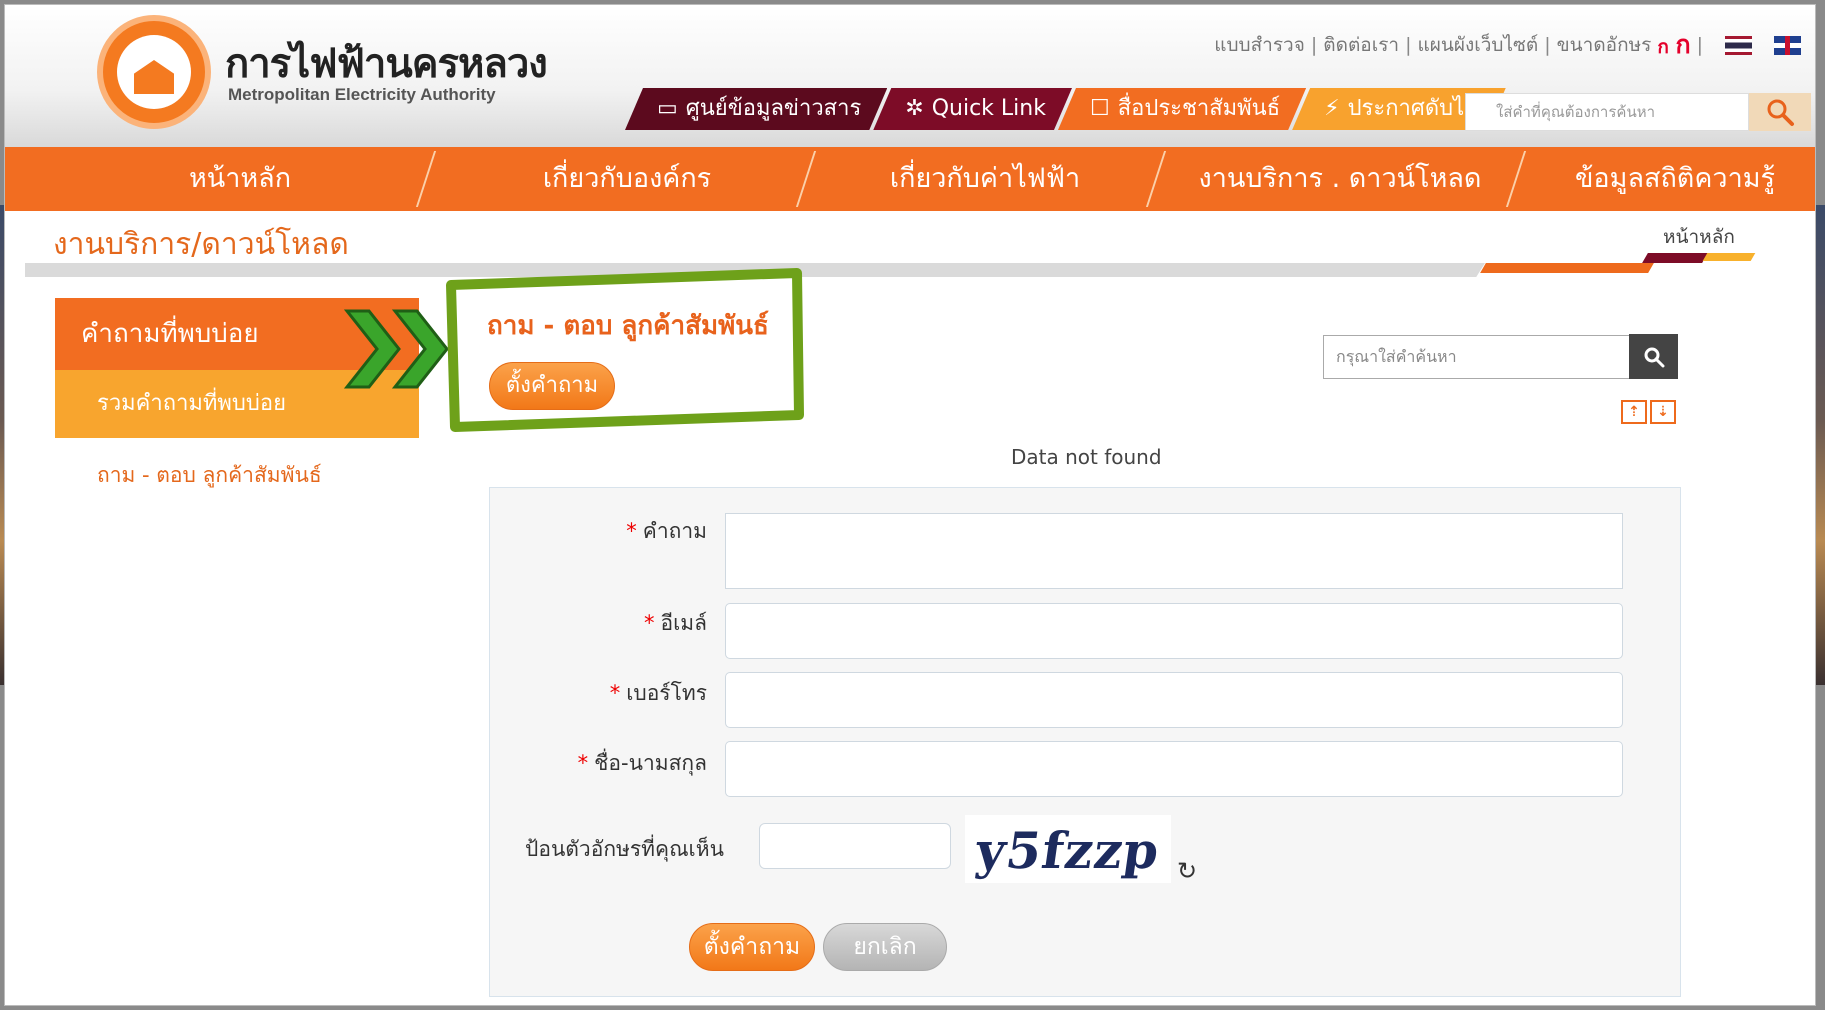 The image size is (1825, 1010). Describe the element at coordinates (1682, 44) in the screenshot. I see `font-large-button: ก` at that location.